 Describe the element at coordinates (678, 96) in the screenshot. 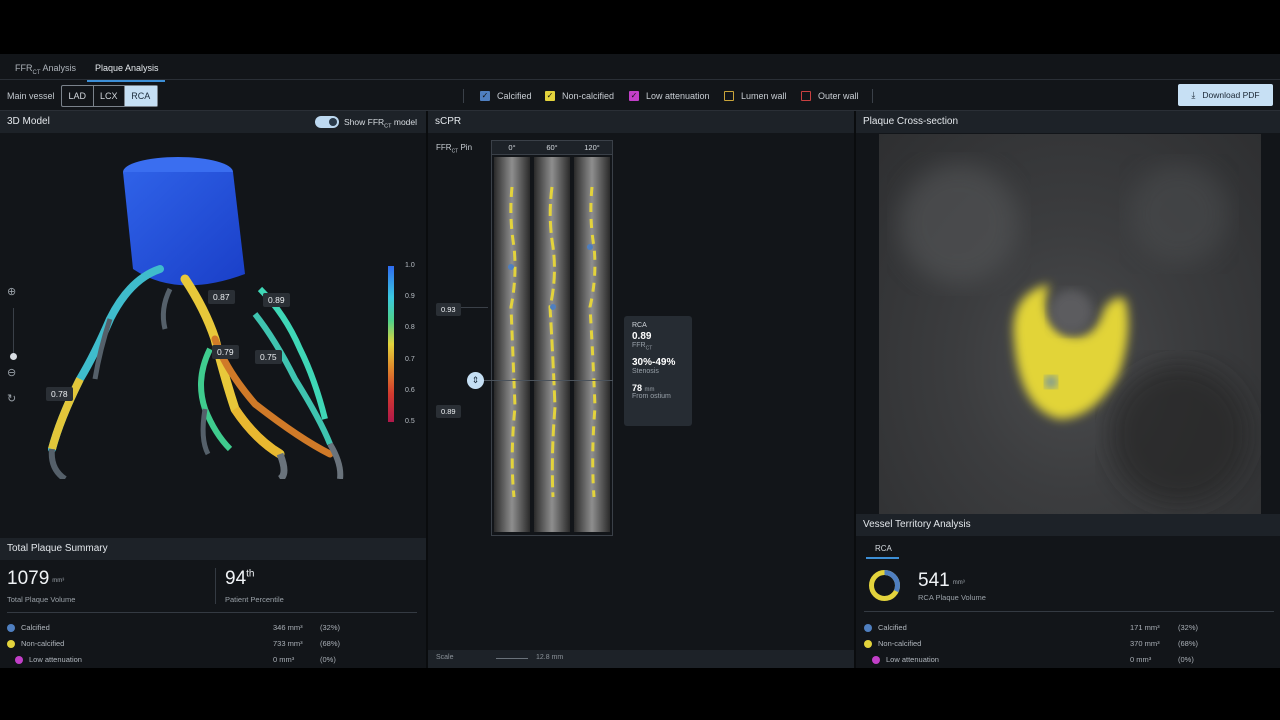

I see `filter-label: Low attenuation` at that location.